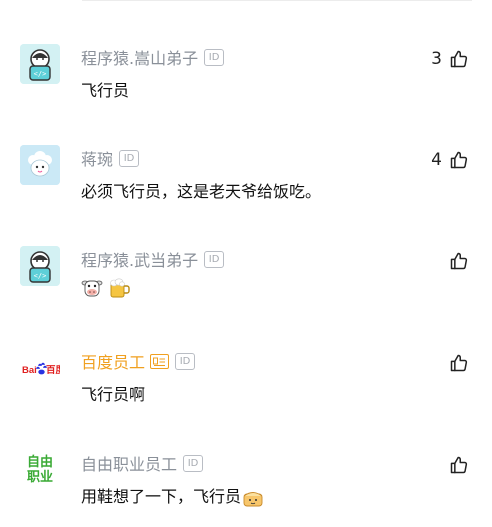 The height and width of the screenshot is (527, 492). What do you see at coordinates (139, 259) in the screenshot?
I see `username: 程序猿.武当弟子` at bounding box center [139, 259].